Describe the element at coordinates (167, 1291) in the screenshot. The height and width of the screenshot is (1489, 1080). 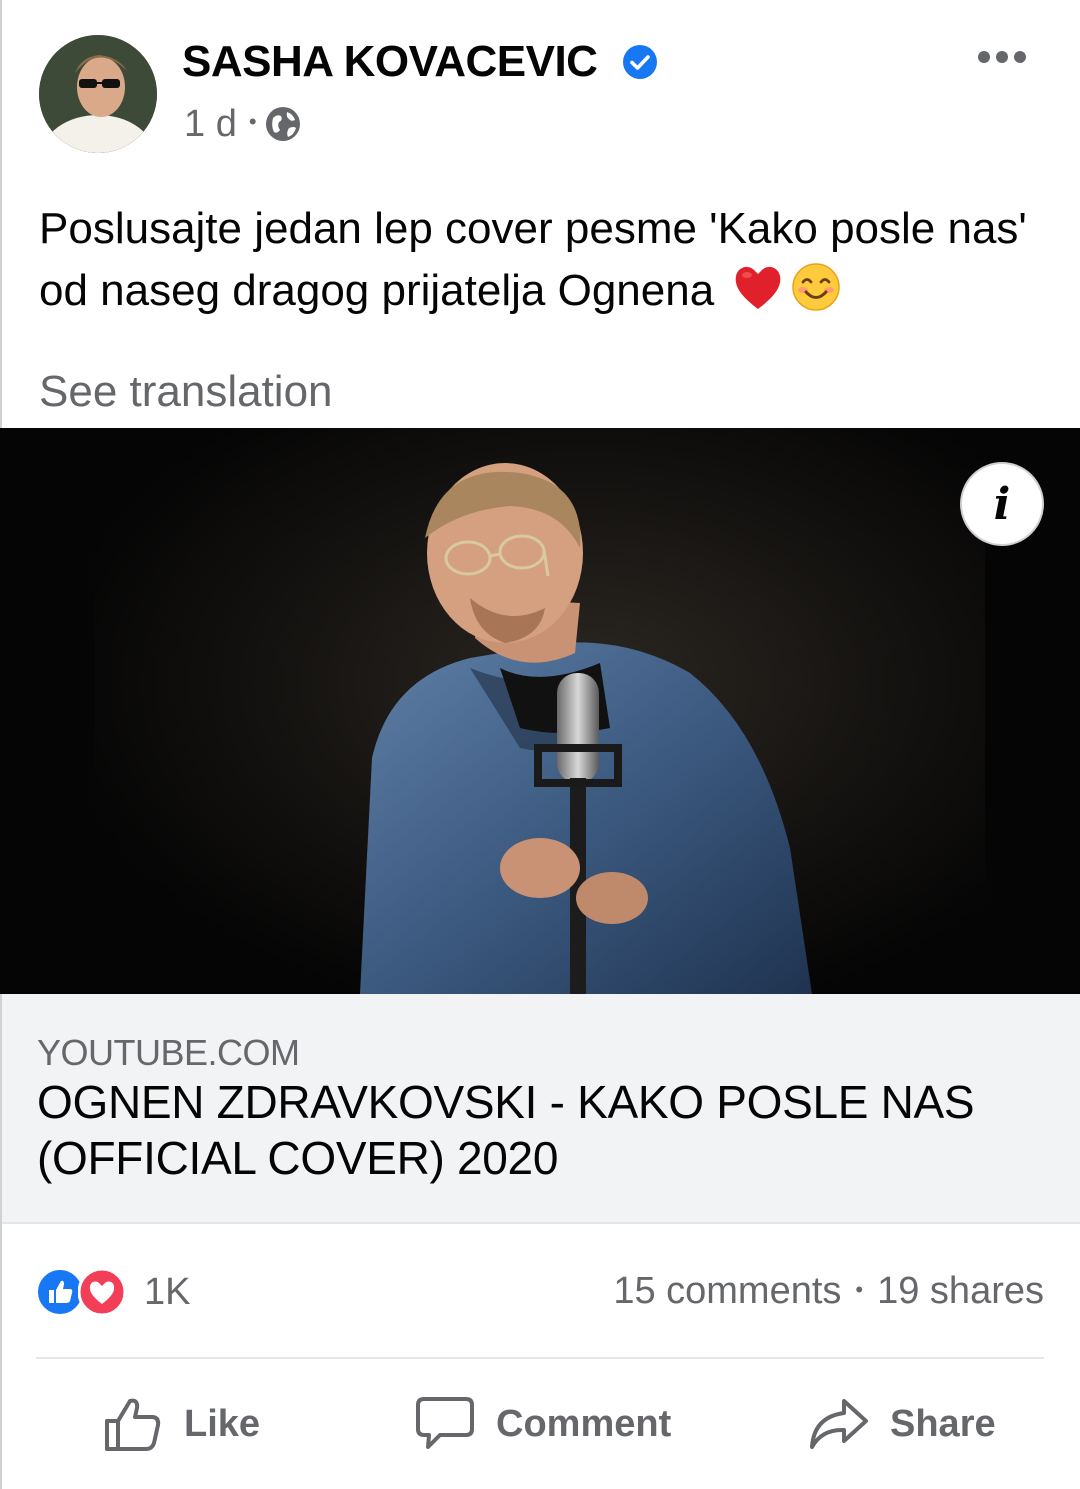
I see `reaction-count: 1K` at that location.